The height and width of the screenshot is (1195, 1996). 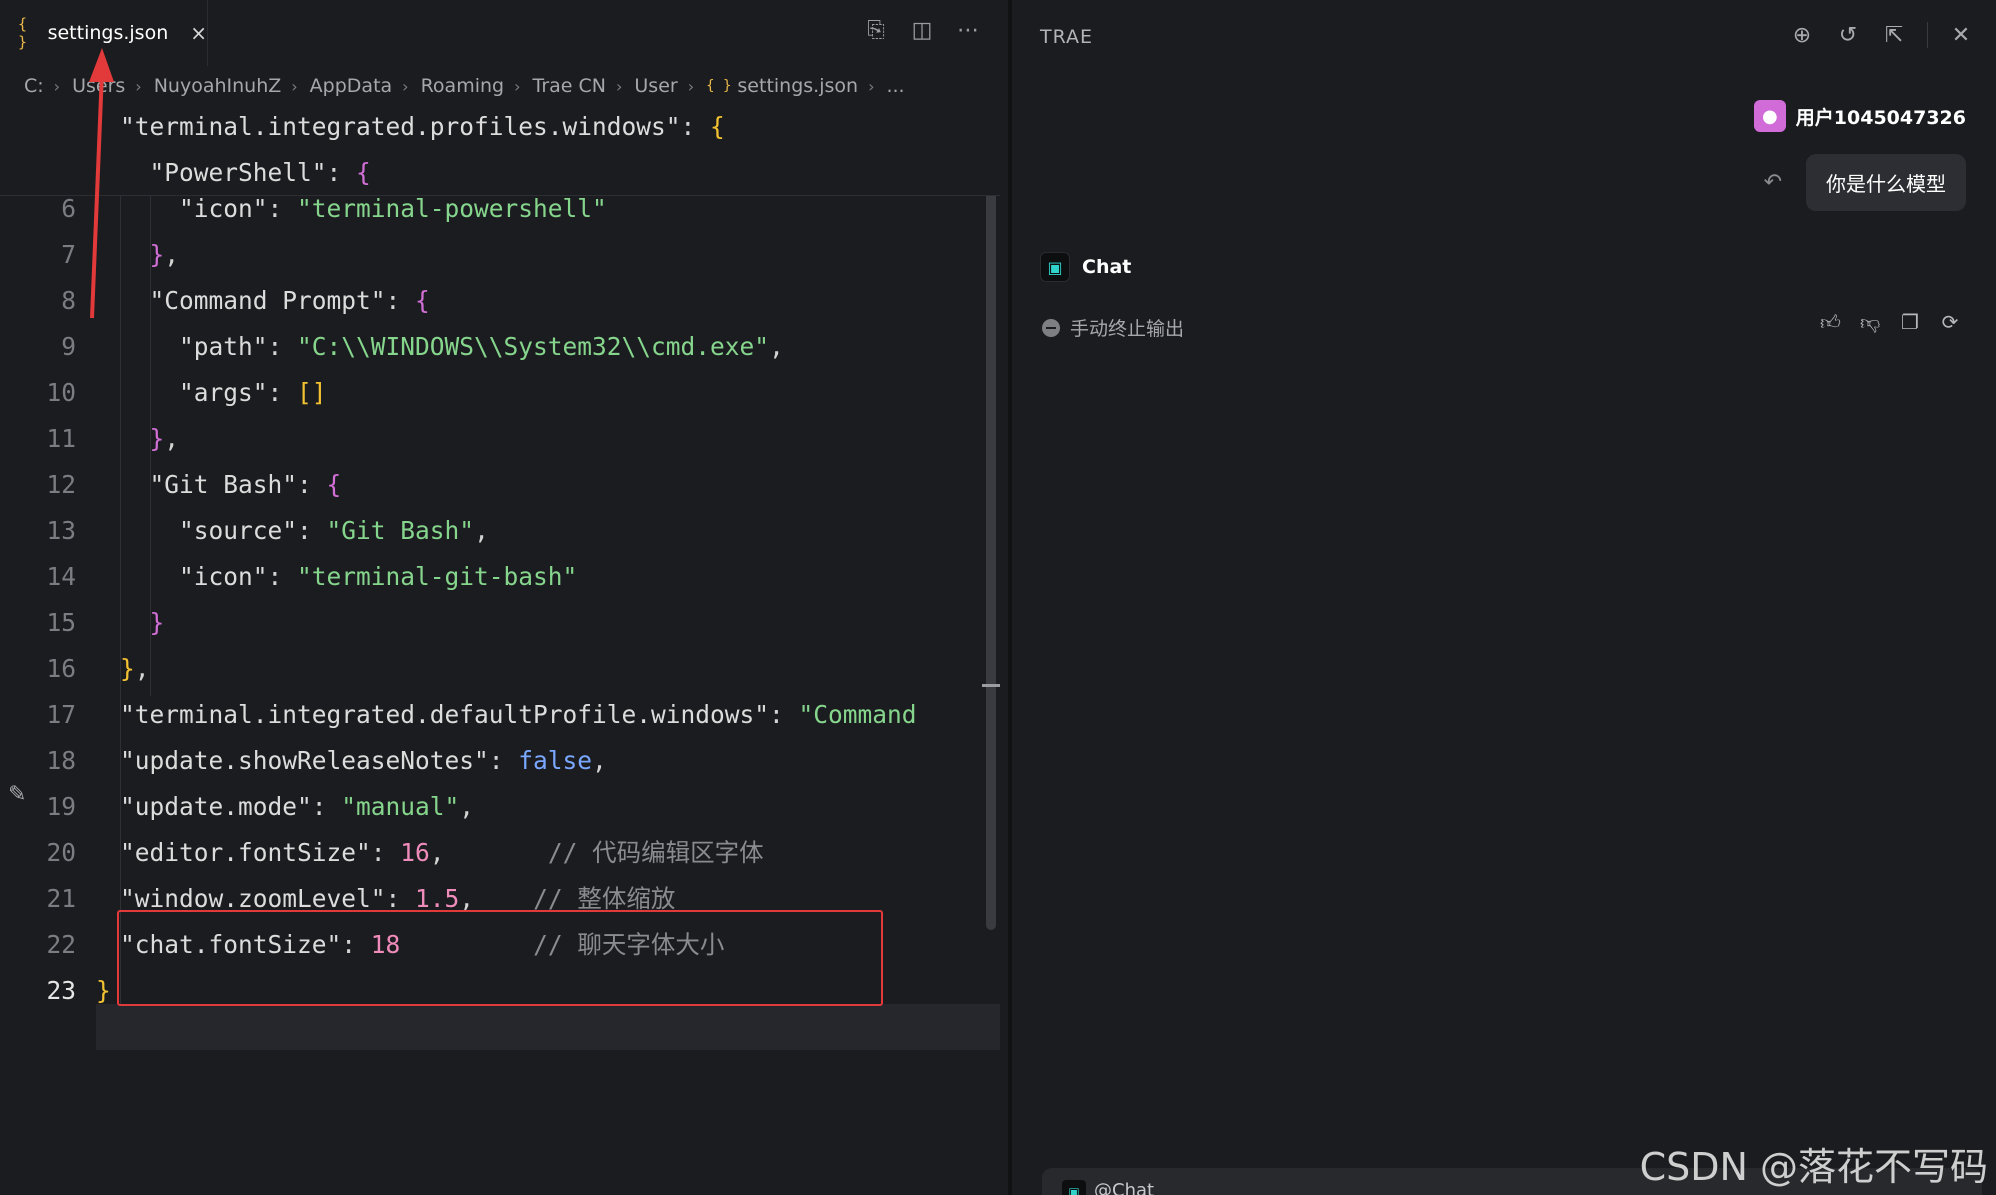 I want to click on line-text: "icon": "terminal-git-bash", so click(x=378, y=576).